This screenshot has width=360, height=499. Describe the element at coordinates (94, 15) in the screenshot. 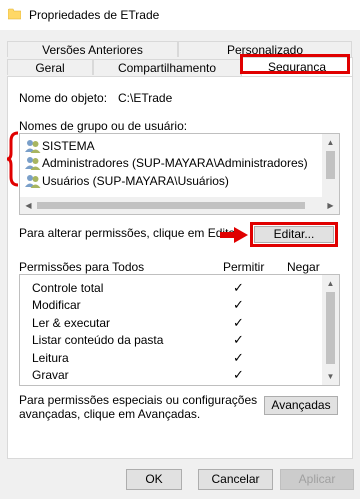

I see `window-title: Propriedades de ETrade` at that location.